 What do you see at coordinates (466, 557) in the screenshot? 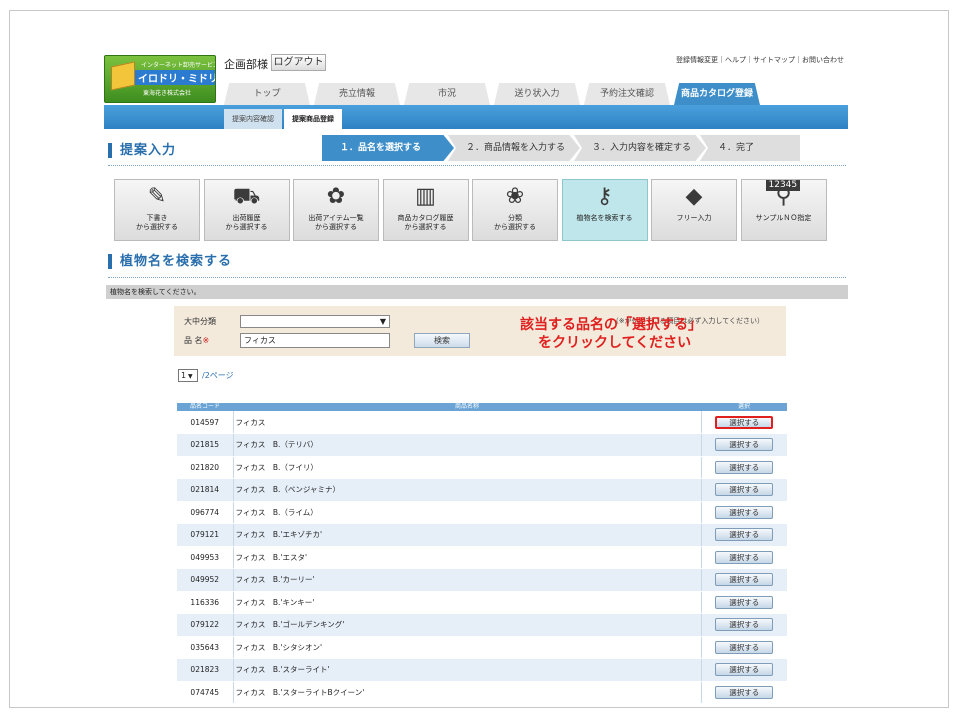
I see `product-name: フィカス B.'エスタ'` at bounding box center [466, 557].